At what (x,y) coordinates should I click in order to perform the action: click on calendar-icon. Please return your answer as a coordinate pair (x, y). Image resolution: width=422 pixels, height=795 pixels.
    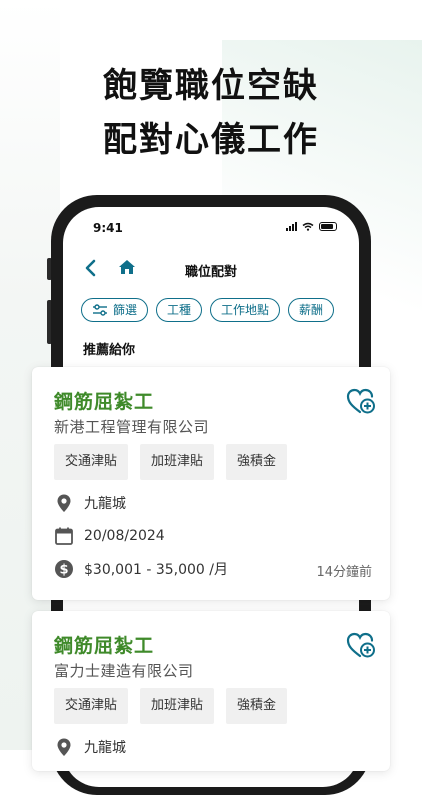
    Looking at the image, I should click on (64, 536).